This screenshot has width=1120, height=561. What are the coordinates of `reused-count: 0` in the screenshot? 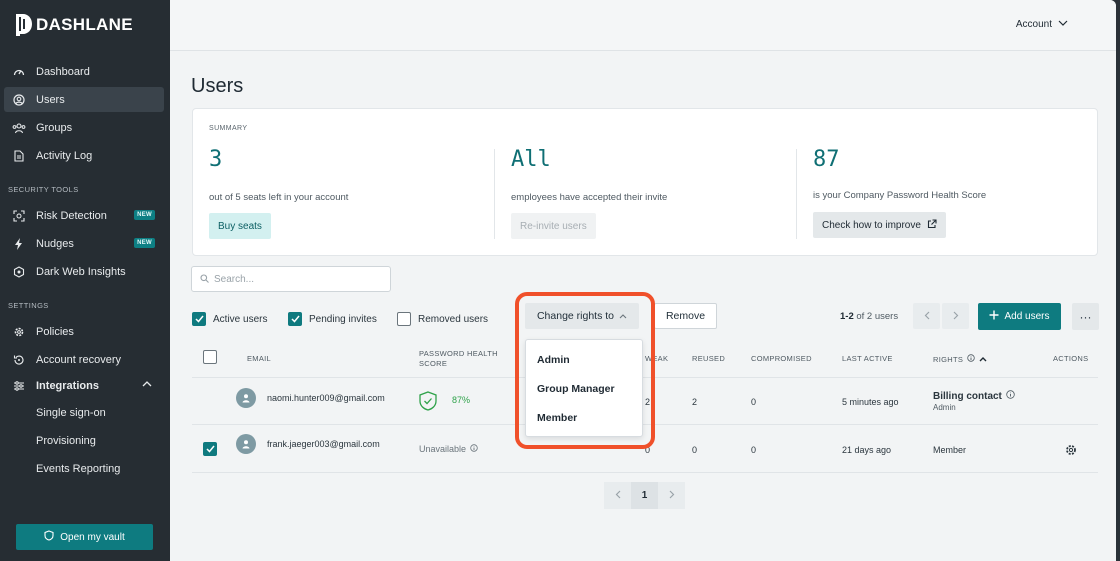 It's located at (695, 450).